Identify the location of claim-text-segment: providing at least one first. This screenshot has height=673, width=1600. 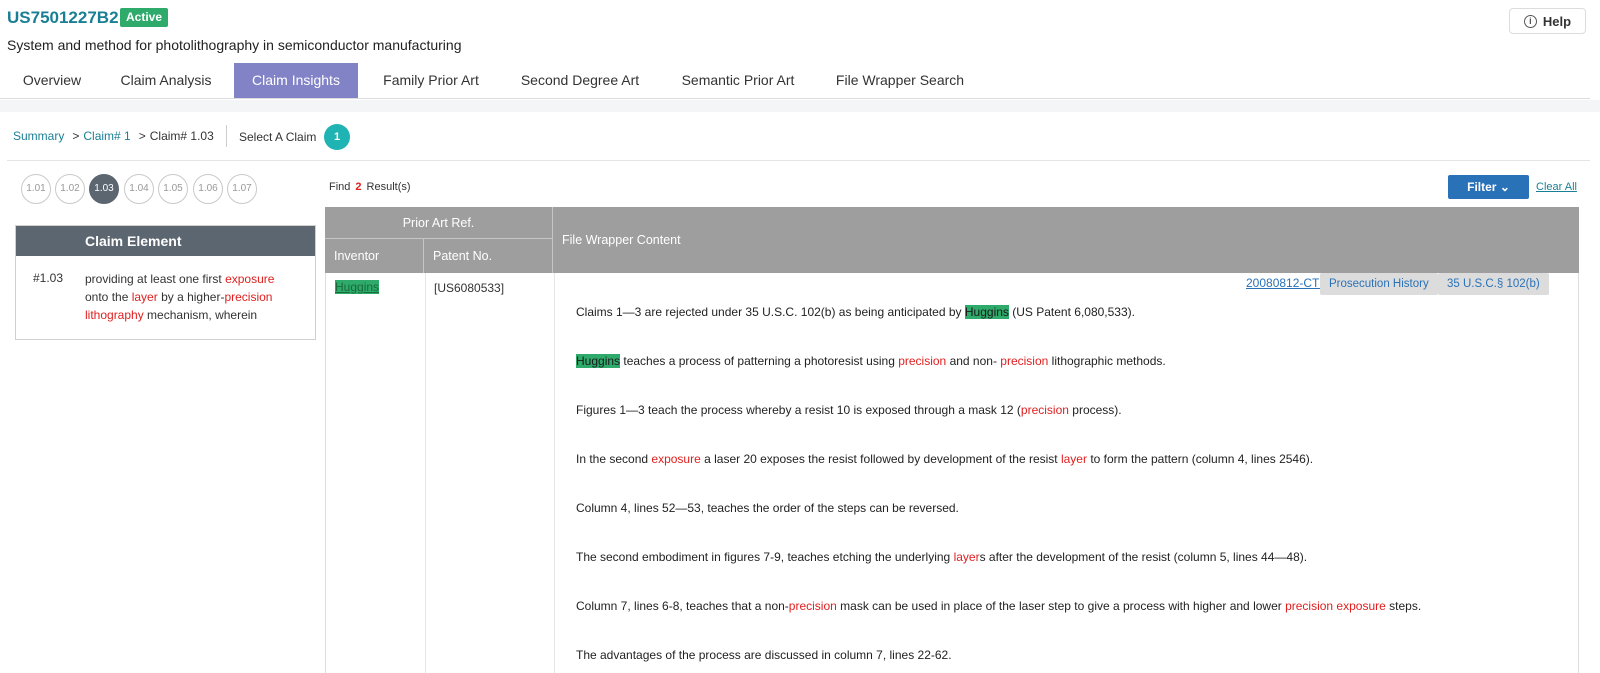
(155, 279).